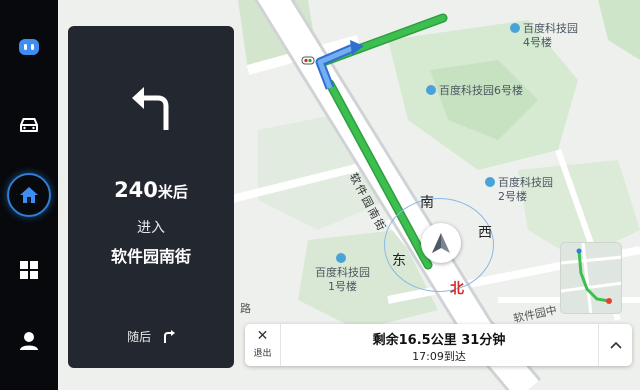  I want to click on active-indicator, so click(29, 195).